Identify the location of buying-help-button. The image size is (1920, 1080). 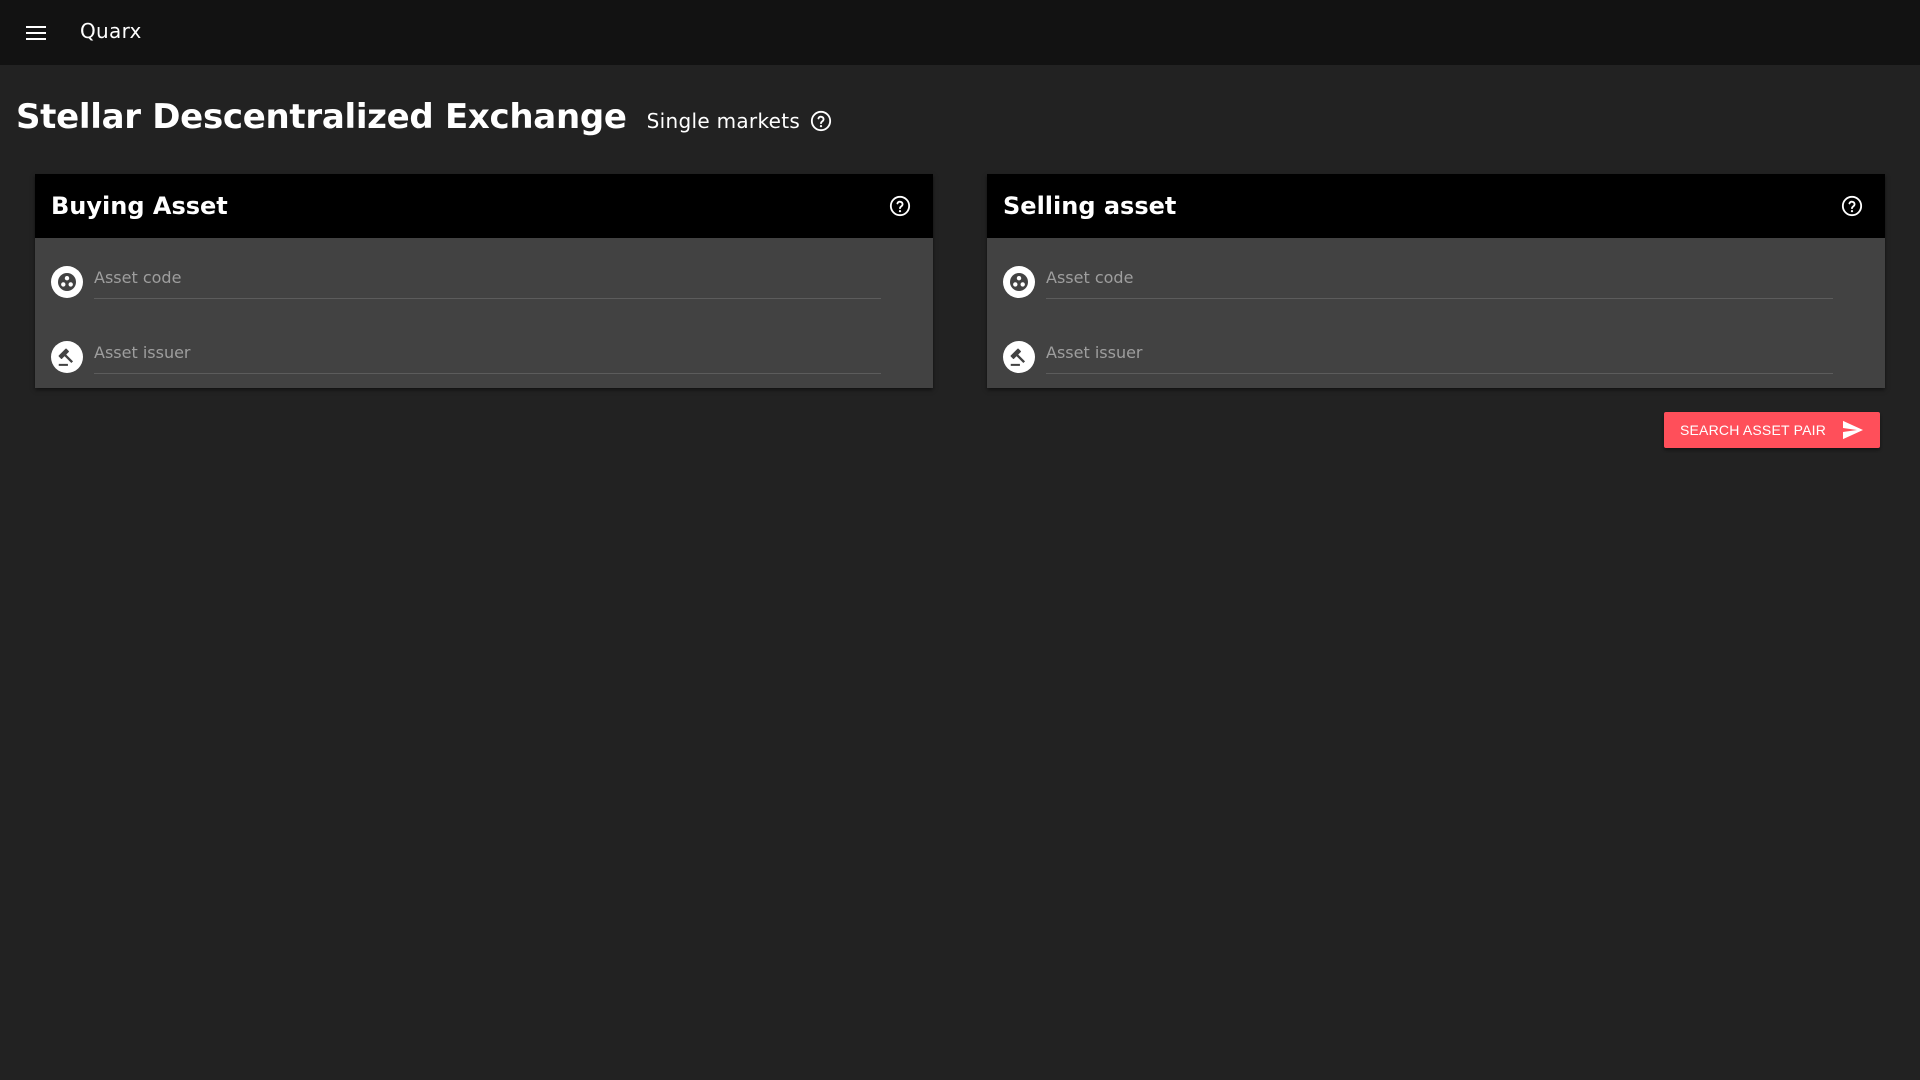
(900, 206).